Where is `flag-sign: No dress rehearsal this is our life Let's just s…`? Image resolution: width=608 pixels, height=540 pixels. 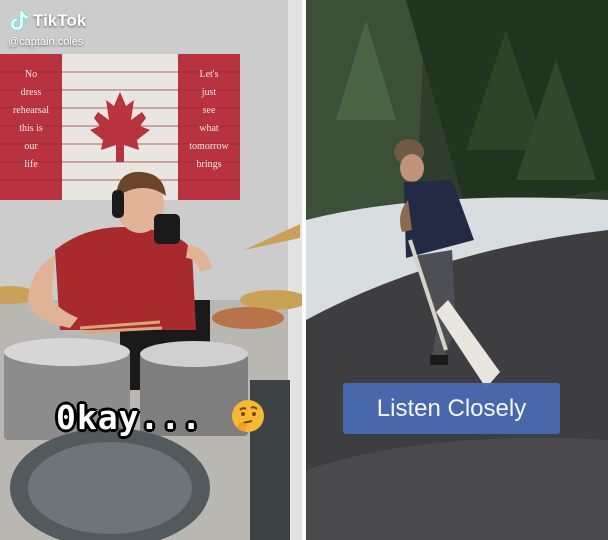 flag-sign: No dress rehearsal this is our life Let's just s… is located at coordinates (120, 127).